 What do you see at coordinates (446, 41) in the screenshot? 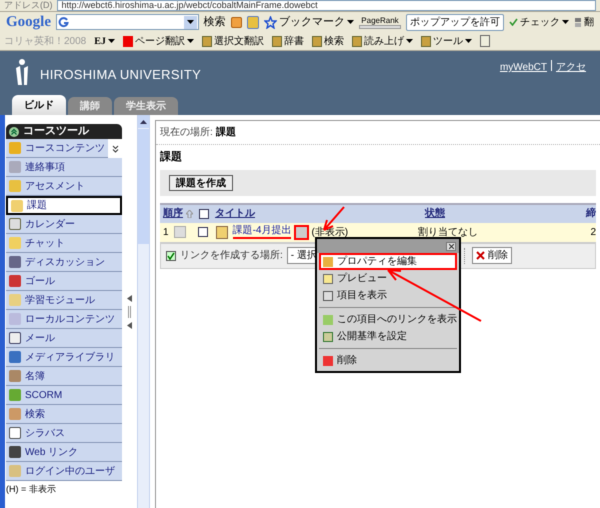
I see `toolbar-button: ツール` at bounding box center [446, 41].